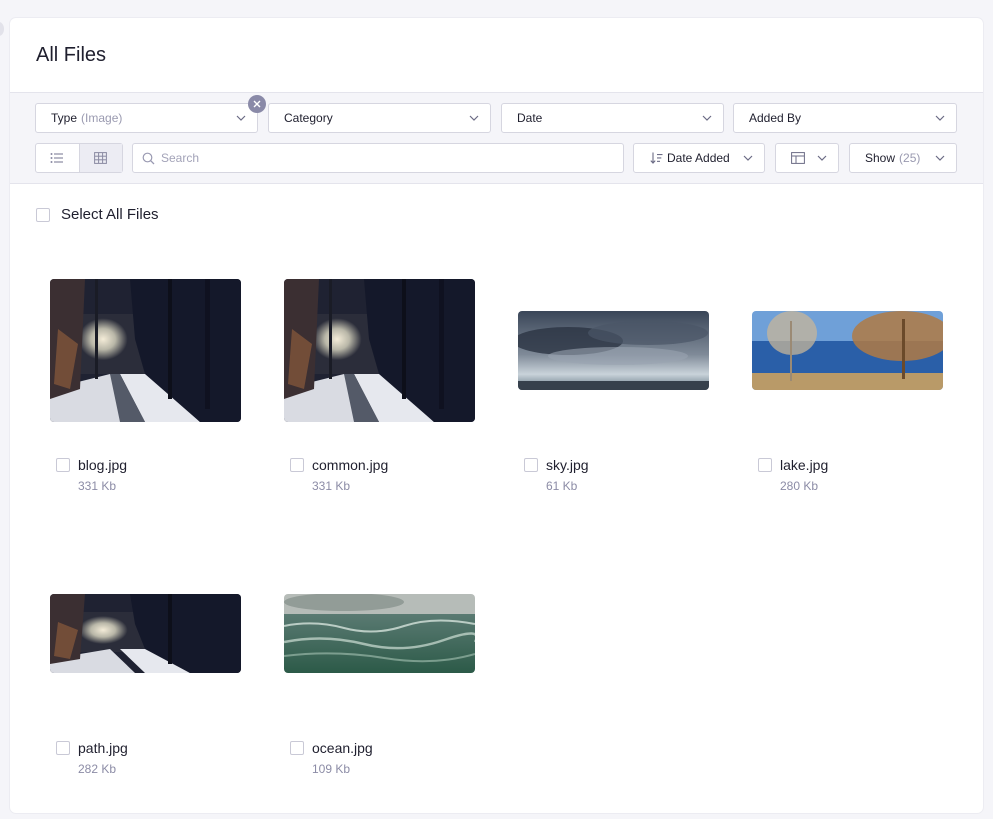  I want to click on search-box, so click(378, 158).